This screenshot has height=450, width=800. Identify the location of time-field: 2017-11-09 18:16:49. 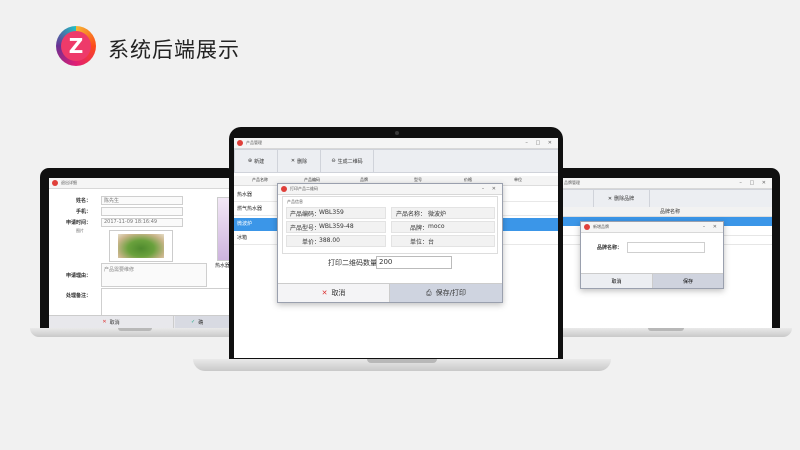
(142, 222).